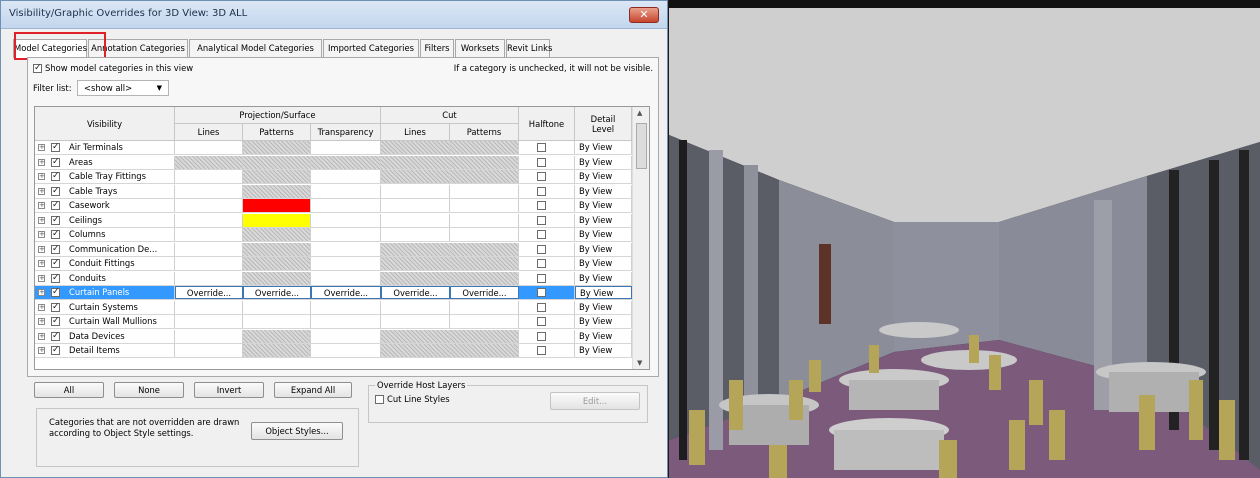  What do you see at coordinates (640, 238) in the screenshot?
I see `grid-scrollbar: ▲ ▼` at bounding box center [640, 238].